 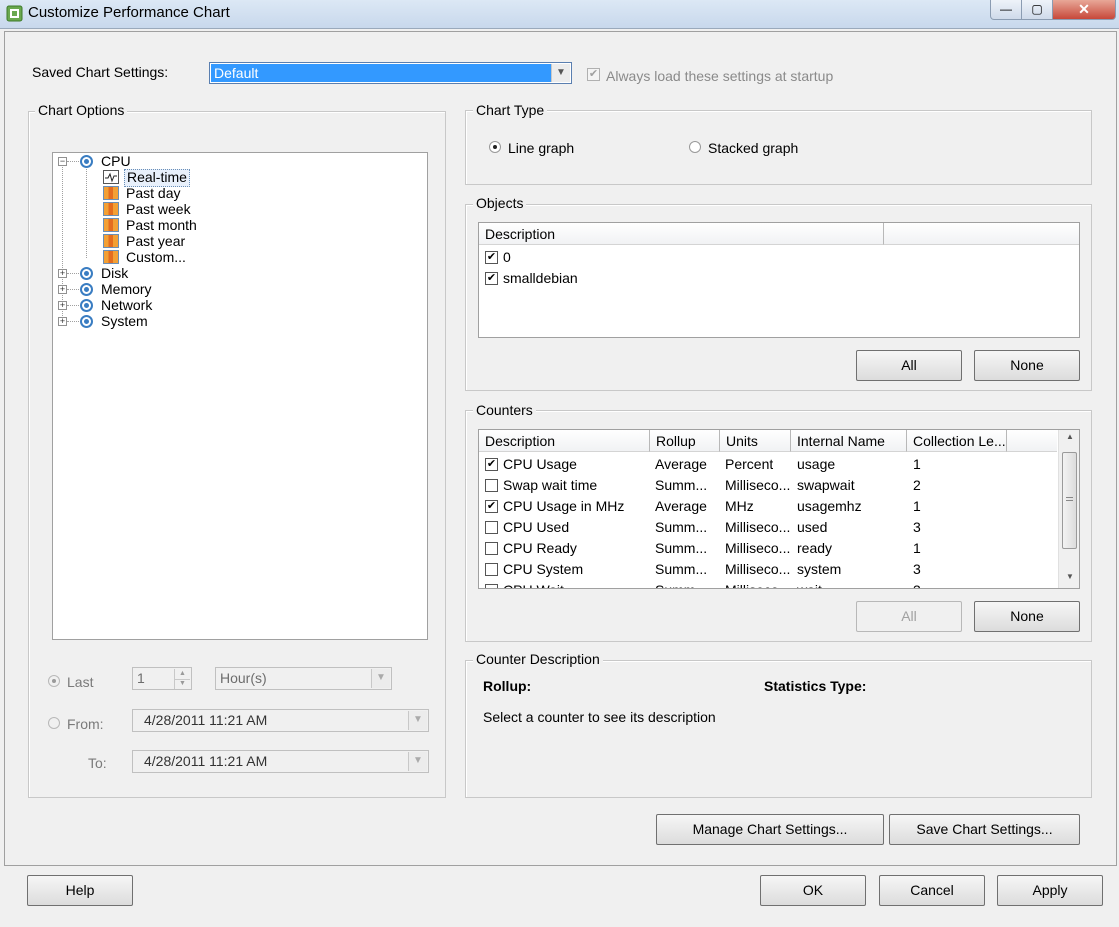 What do you see at coordinates (849, 441) in the screenshot?
I see `counters-header-internal-name: Internal Name` at bounding box center [849, 441].